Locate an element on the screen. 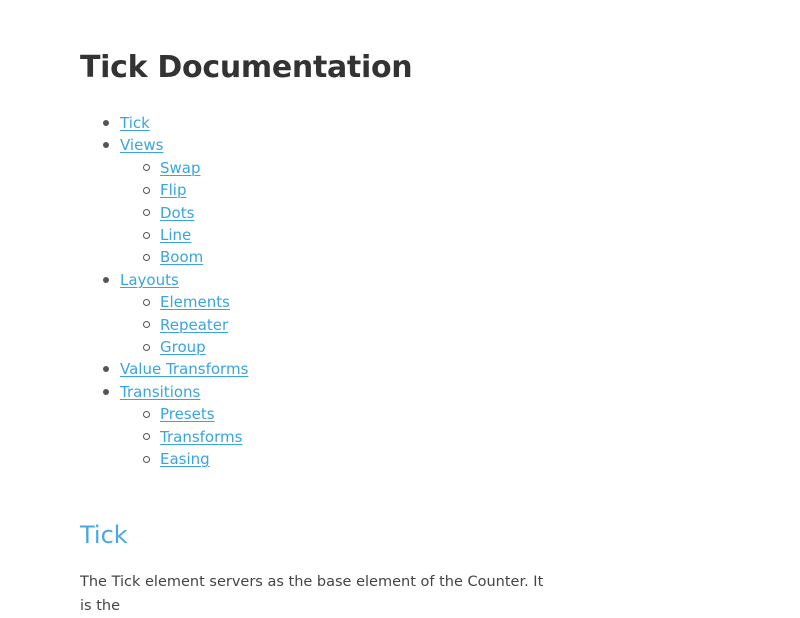  toc-subitem: Dots is located at coordinates (195, 213).